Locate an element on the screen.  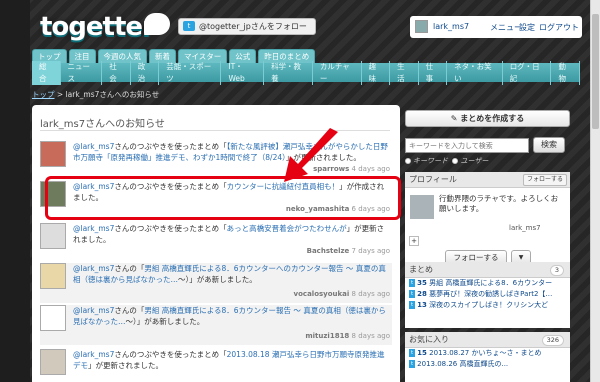
nav-culture: カルチャー is located at coordinates (337, 72).